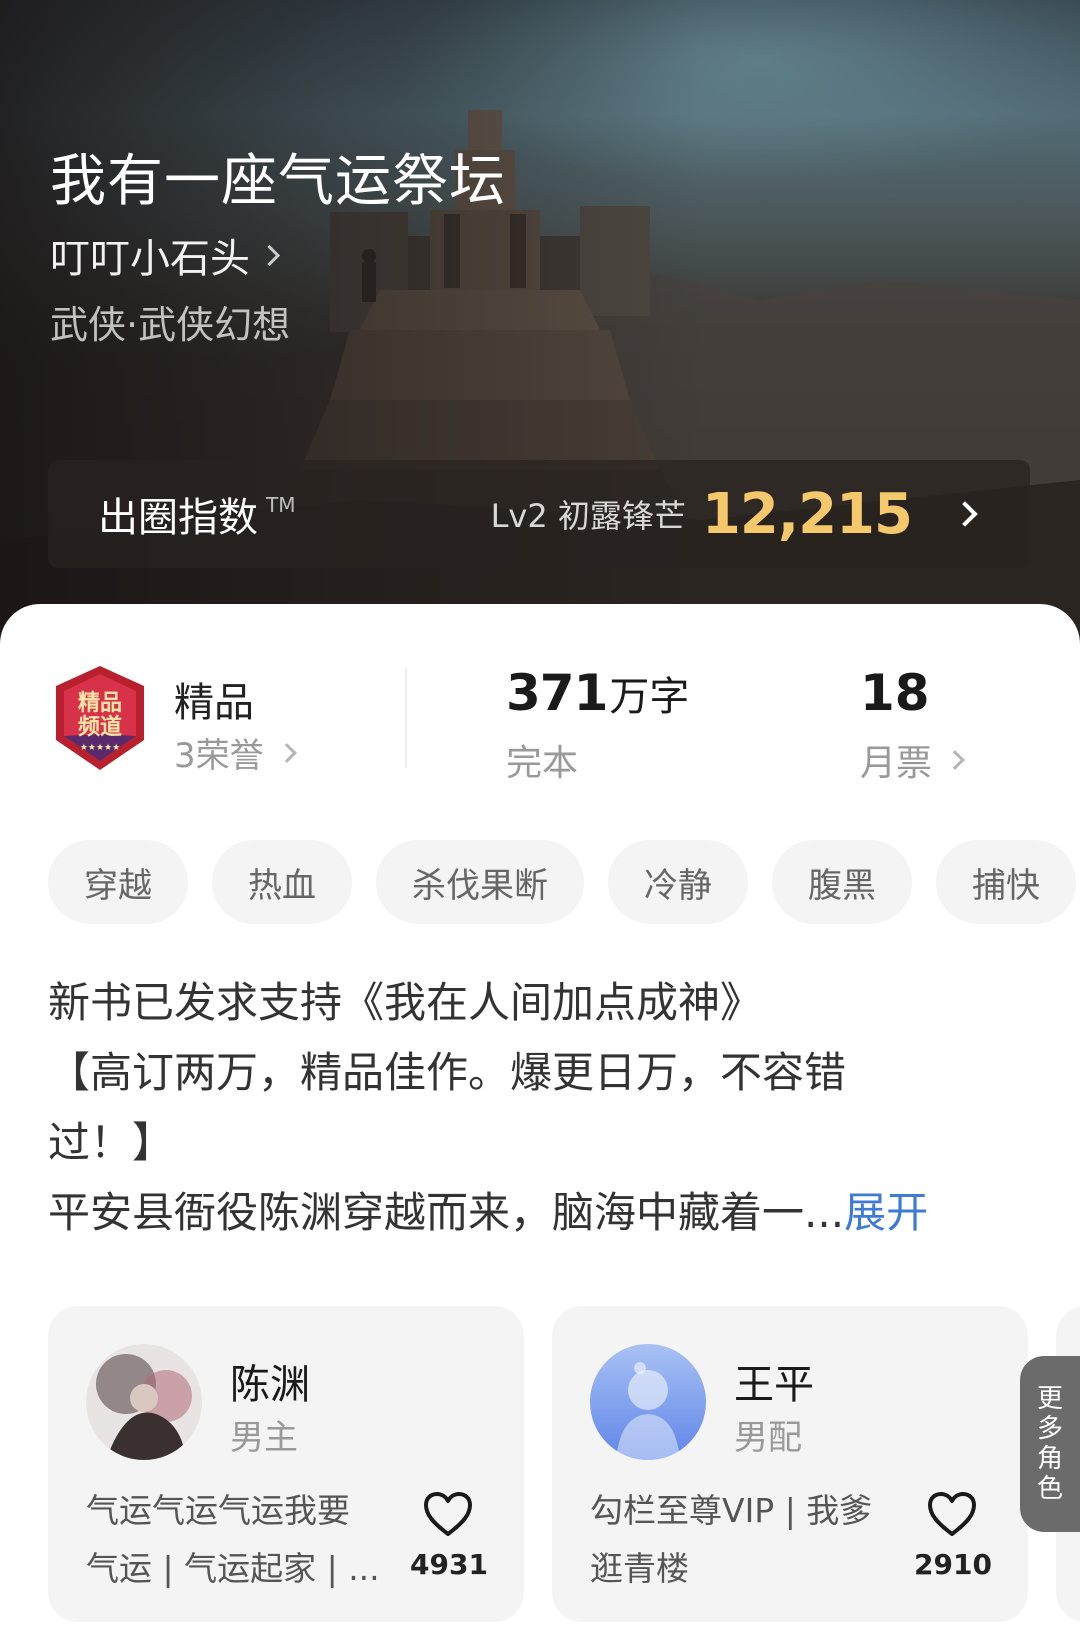 This screenshot has height=1644, width=1080. I want to click on premium-channel-badge-icon: 精品 频道 ★★★★★, so click(100, 718).